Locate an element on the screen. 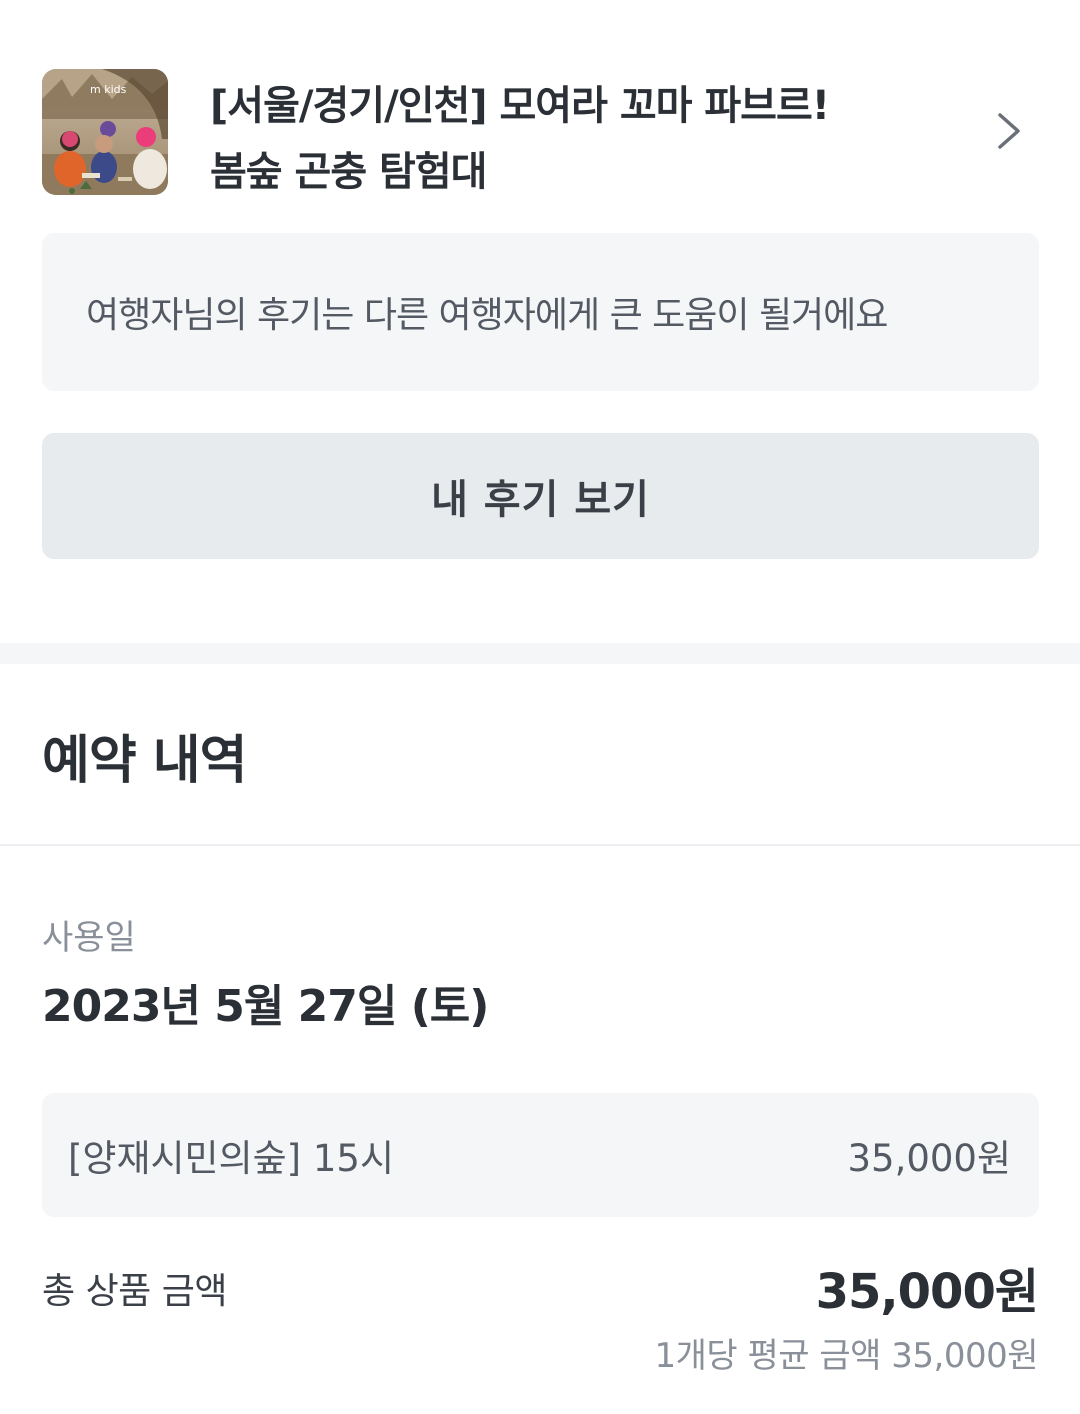  use-date-label: 사용일 is located at coordinates (89, 938).